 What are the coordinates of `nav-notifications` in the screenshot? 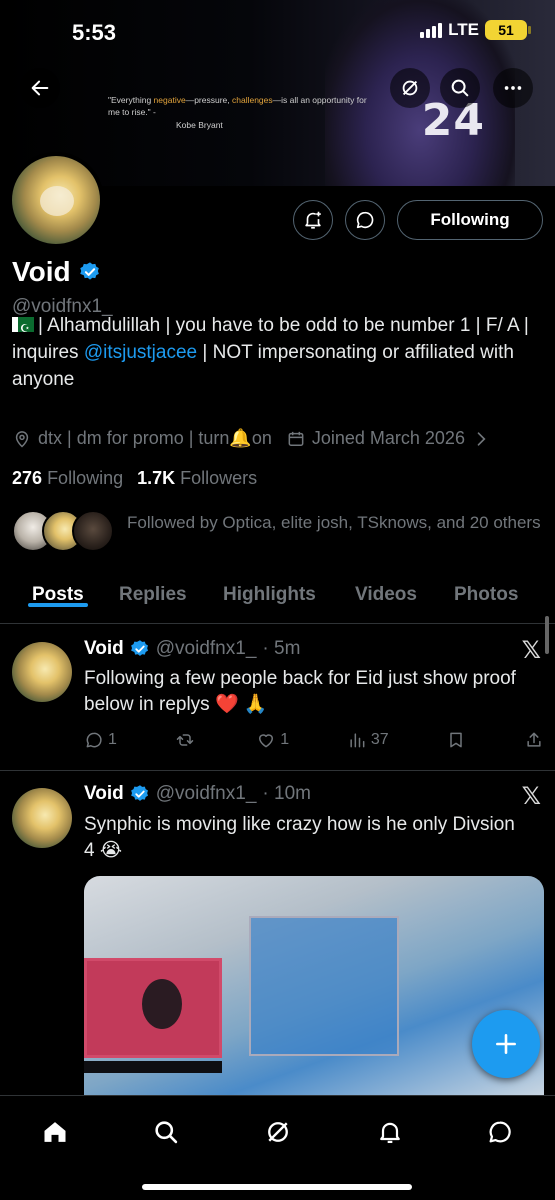 It's located at (390, 1132).